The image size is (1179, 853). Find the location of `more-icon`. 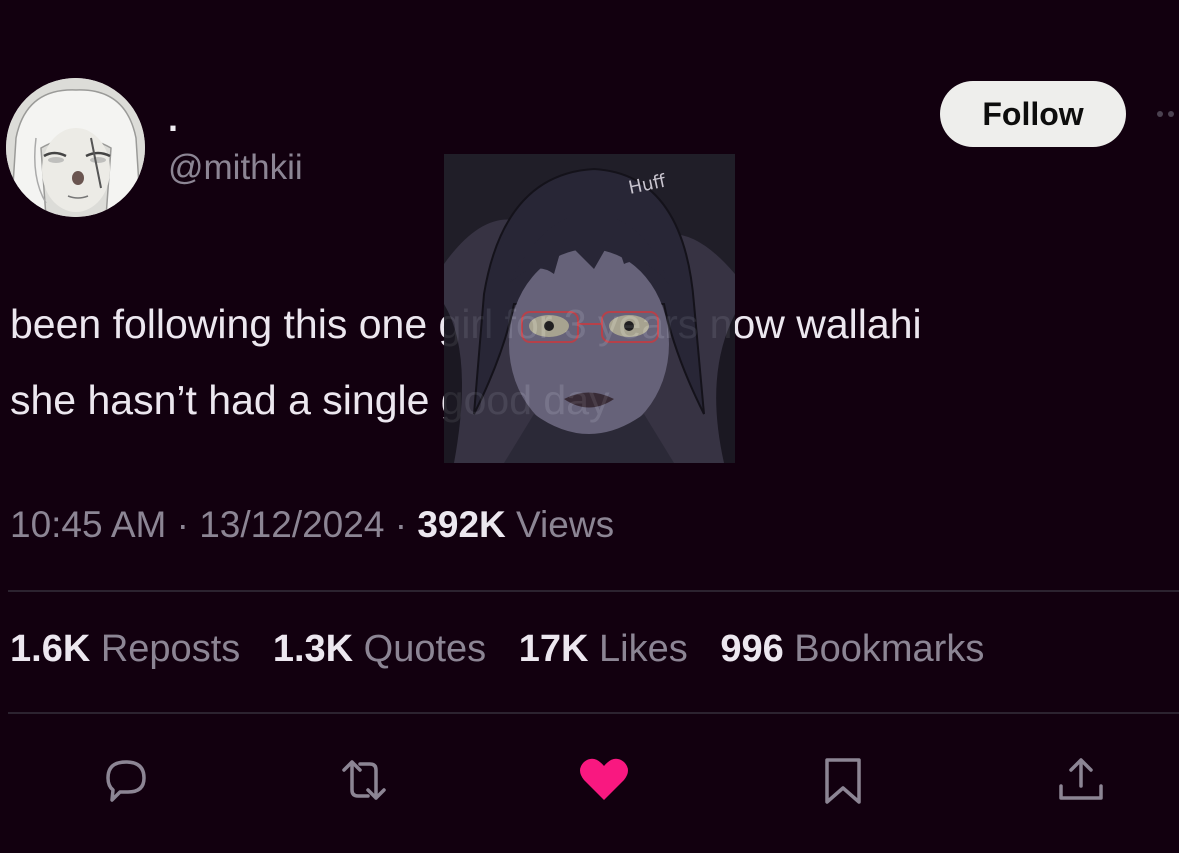

more-icon is located at coordinates (1166, 114).